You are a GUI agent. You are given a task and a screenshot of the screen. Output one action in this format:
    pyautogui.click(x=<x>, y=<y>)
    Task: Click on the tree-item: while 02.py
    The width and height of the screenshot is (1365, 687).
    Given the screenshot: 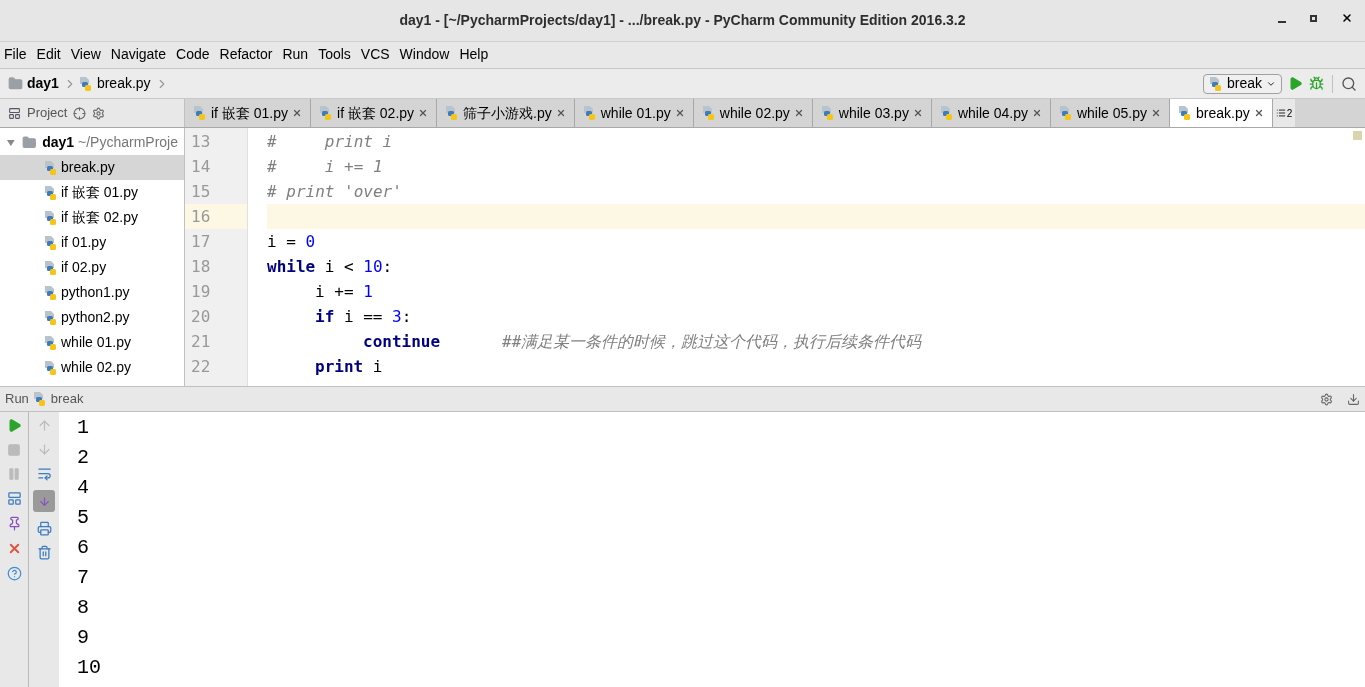 What is the action you would take?
    pyautogui.click(x=92, y=367)
    